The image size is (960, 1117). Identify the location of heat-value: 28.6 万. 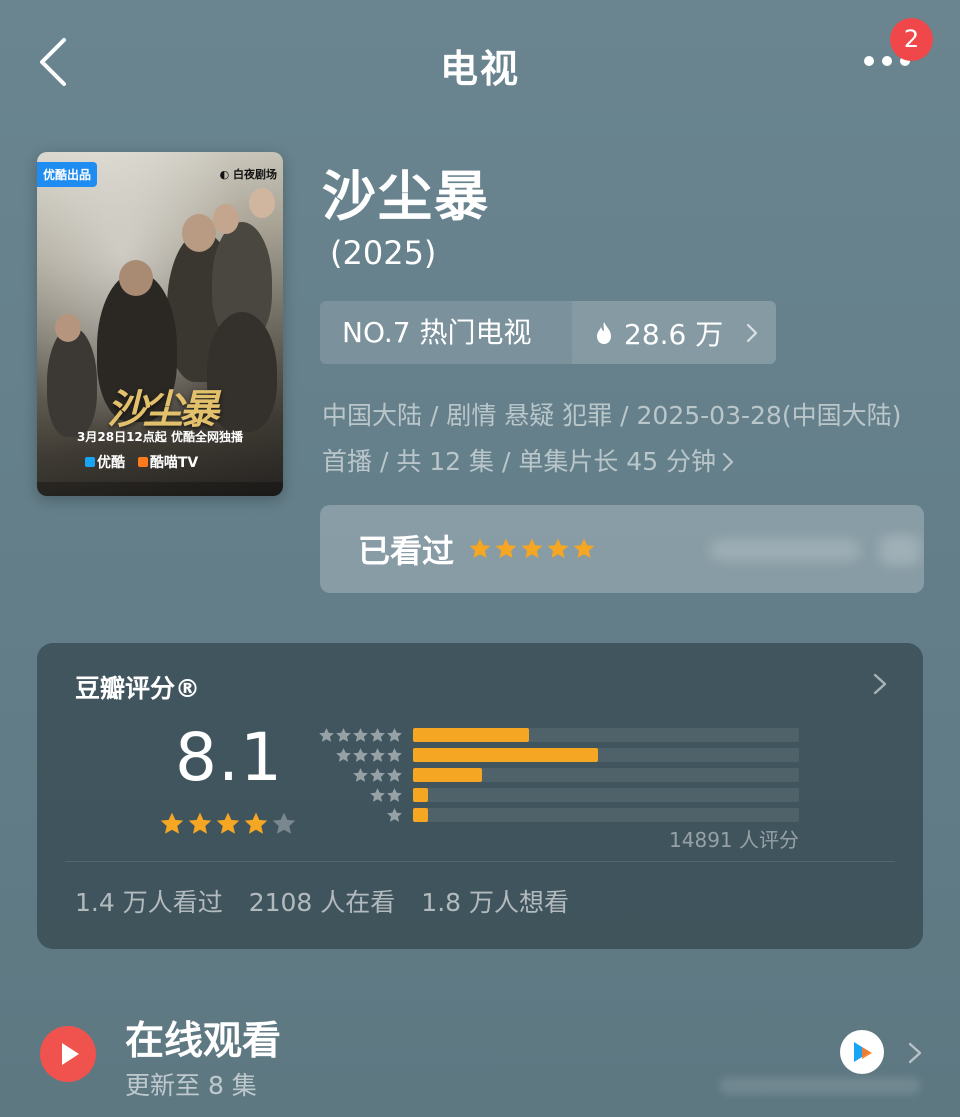
(674, 334).